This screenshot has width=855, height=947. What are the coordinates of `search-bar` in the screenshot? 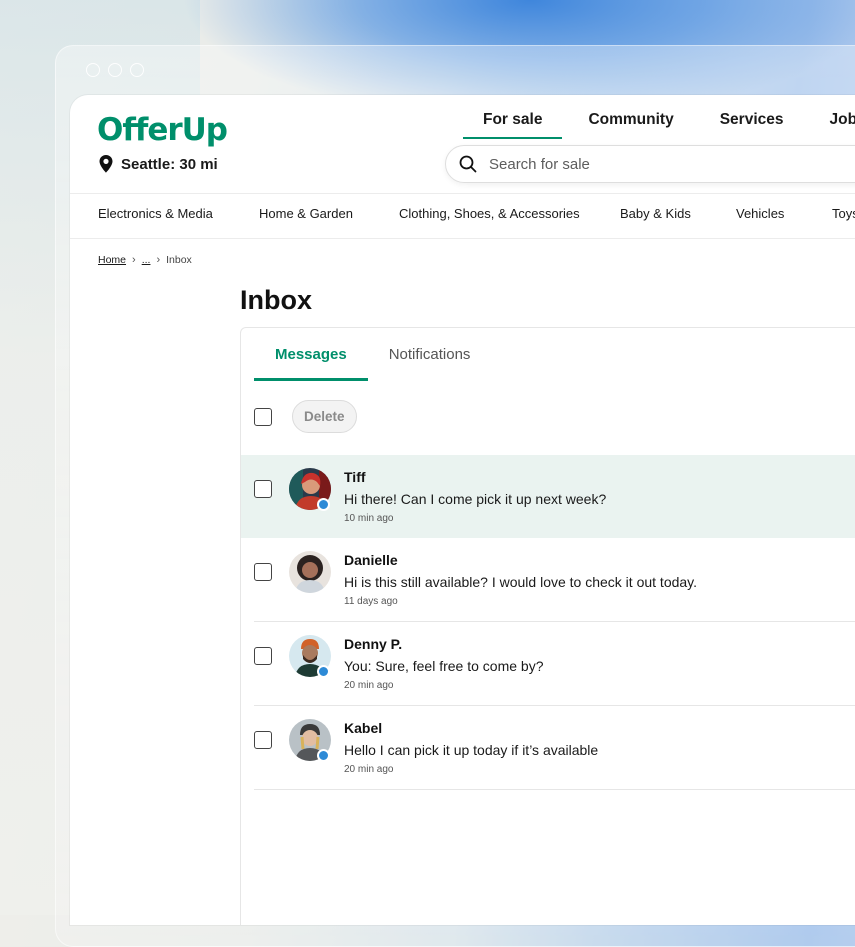 It's located at (650, 164).